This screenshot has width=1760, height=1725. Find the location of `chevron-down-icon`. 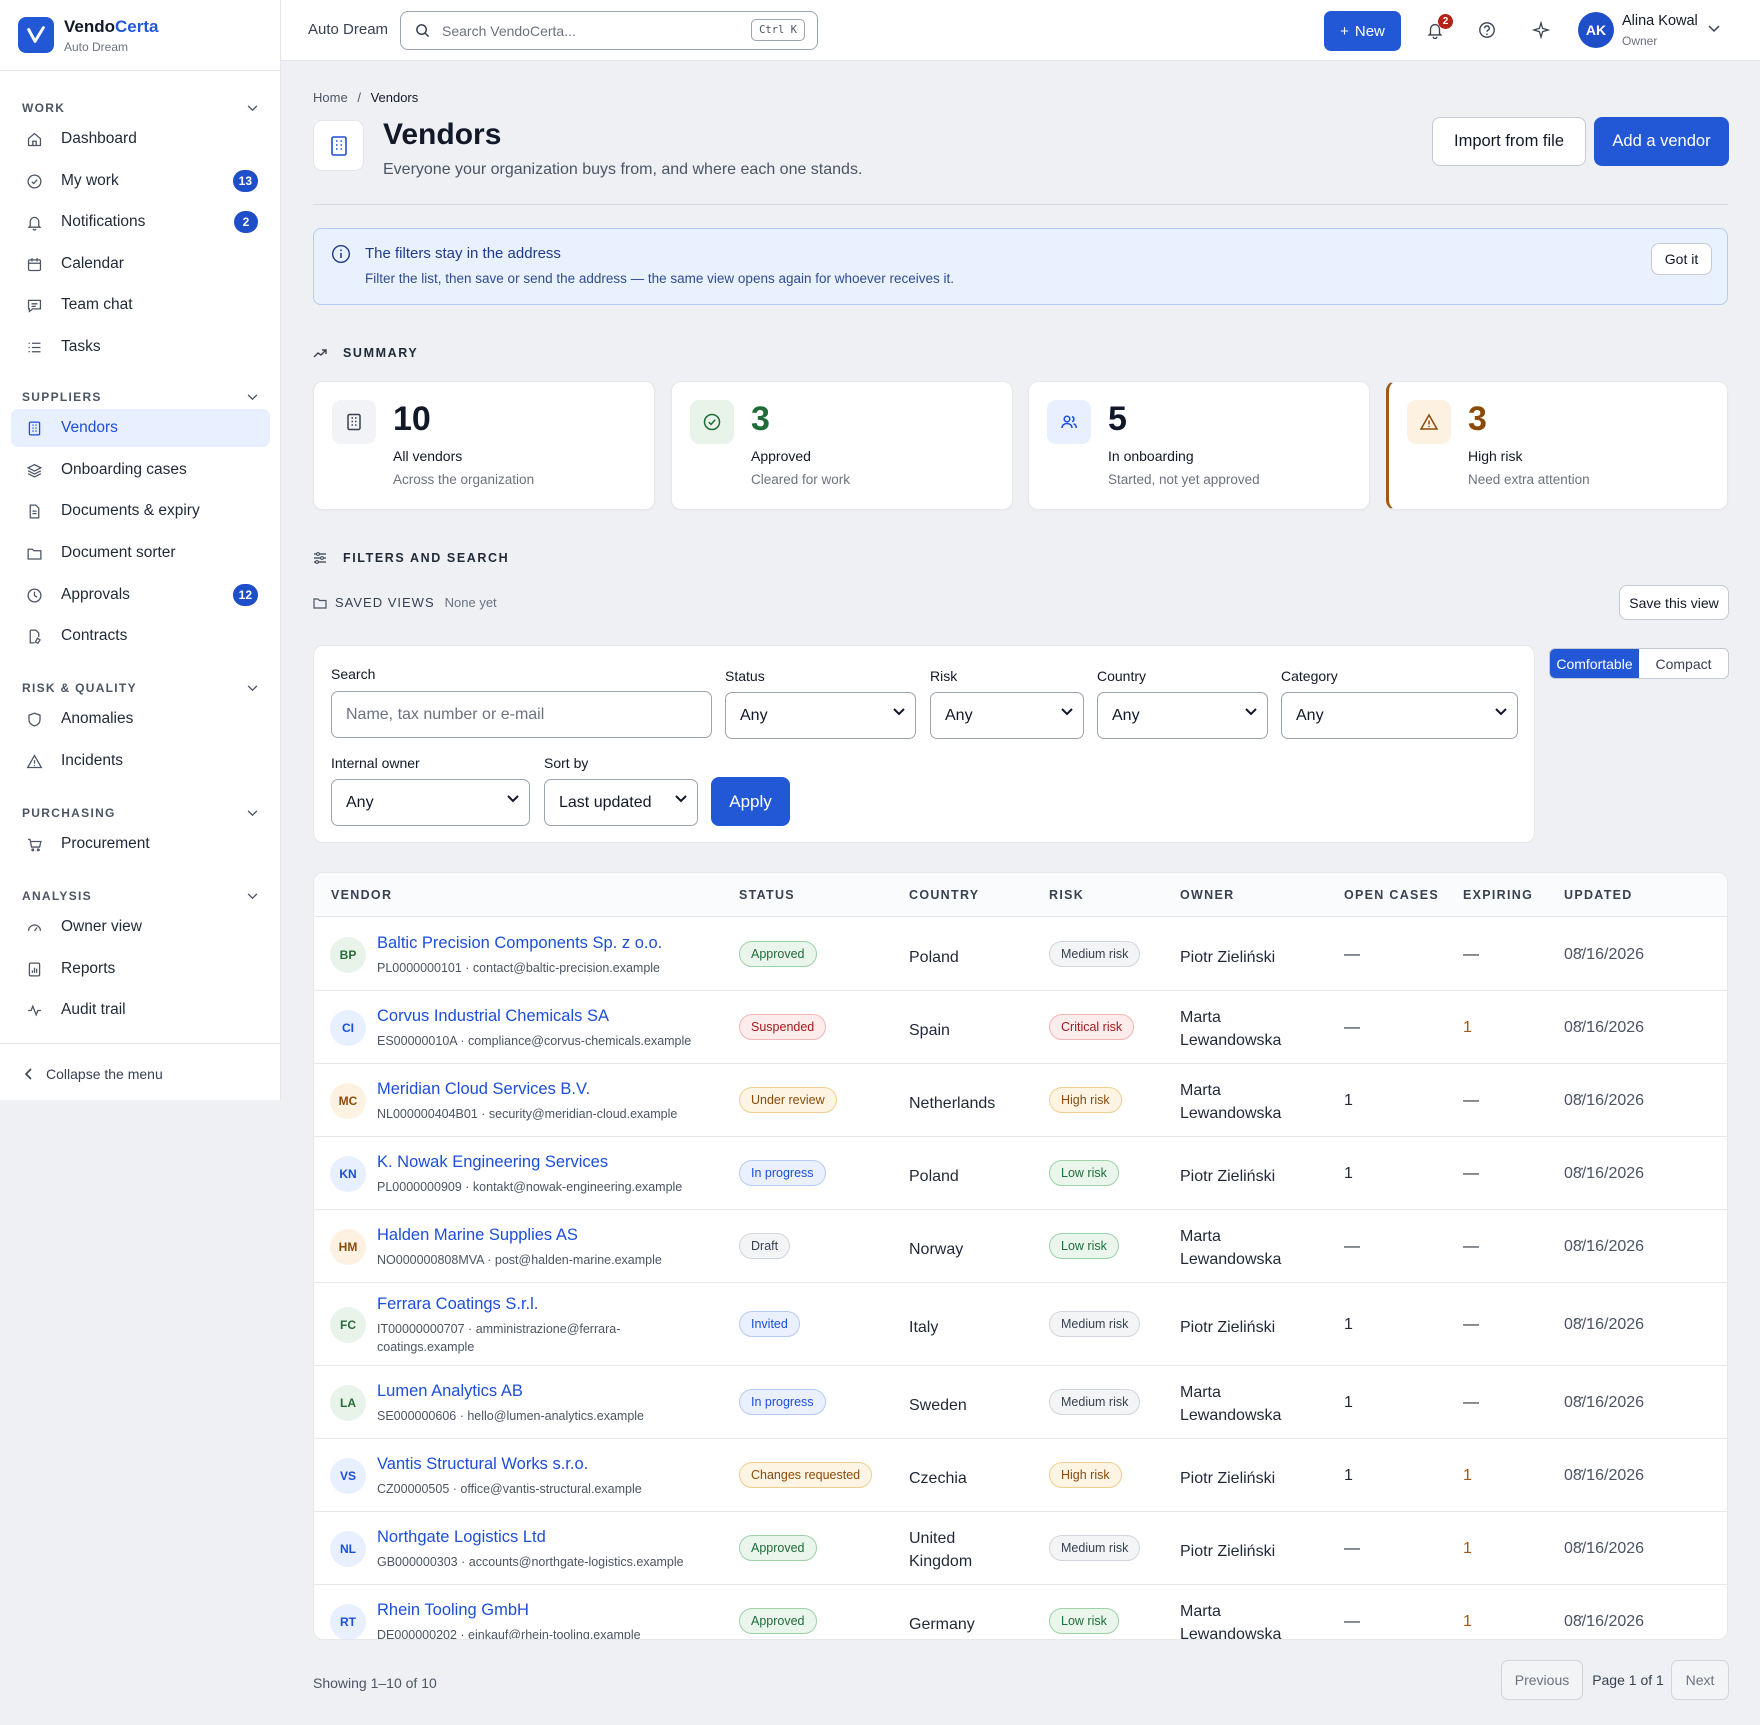

chevron-down-icon is located at coordinates (1714, 29).